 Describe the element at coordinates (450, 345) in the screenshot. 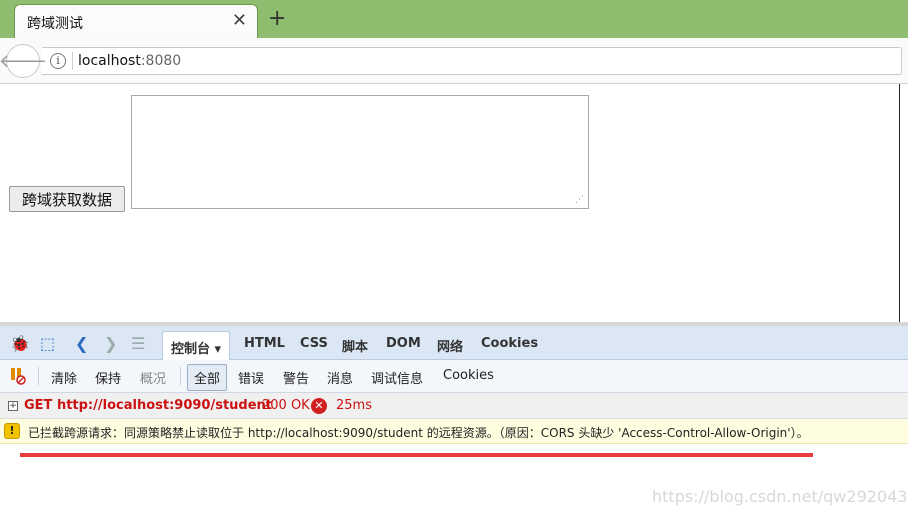

I see `tab-network: 网络` at that location.